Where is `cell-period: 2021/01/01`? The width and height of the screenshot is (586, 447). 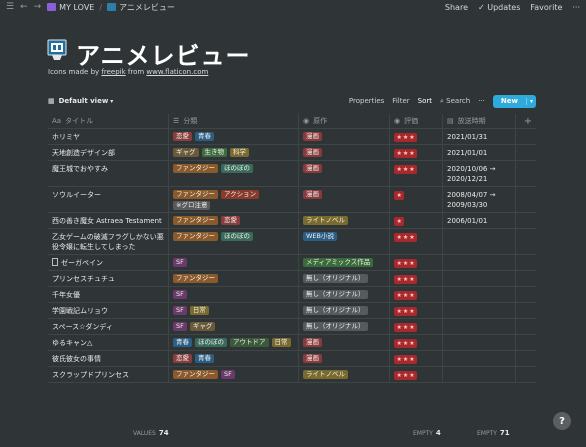 cell-period: 2021/01/01 is located at coordinates (479, 152).